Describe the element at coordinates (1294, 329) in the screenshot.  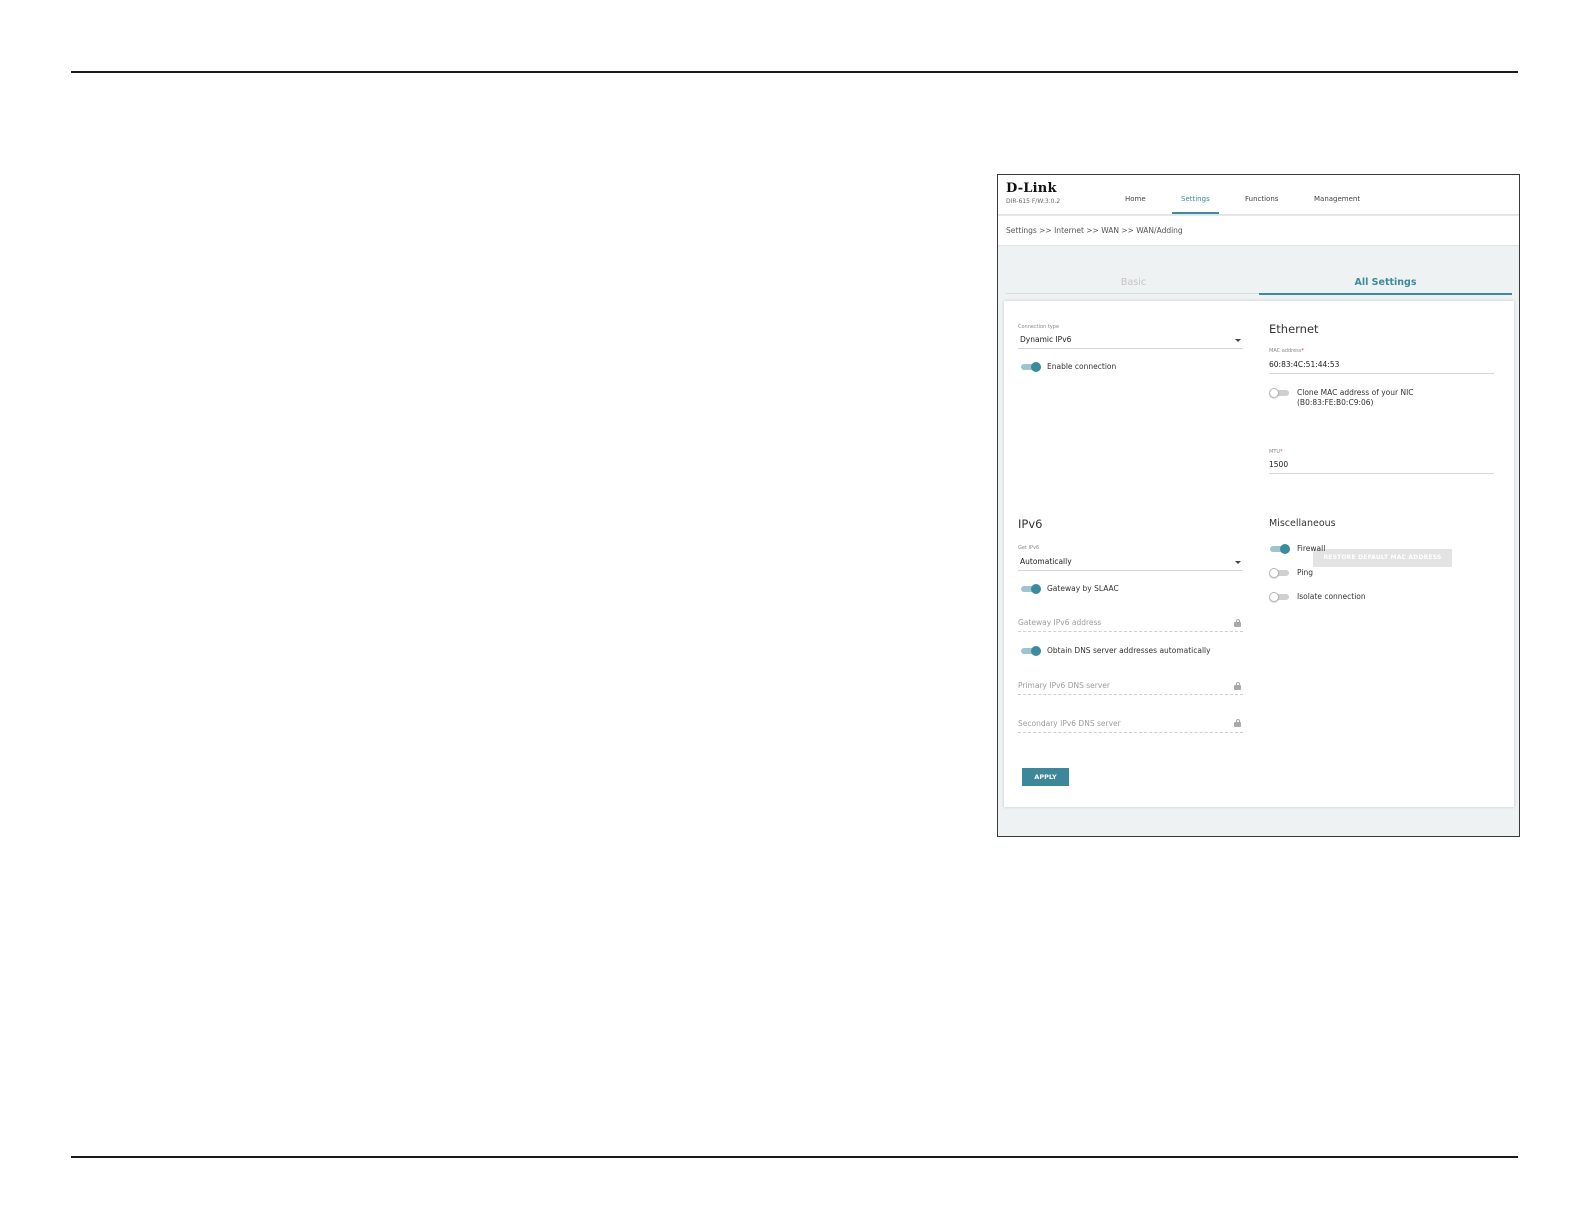
I see `ethernet-title: Ethernet` at that location.